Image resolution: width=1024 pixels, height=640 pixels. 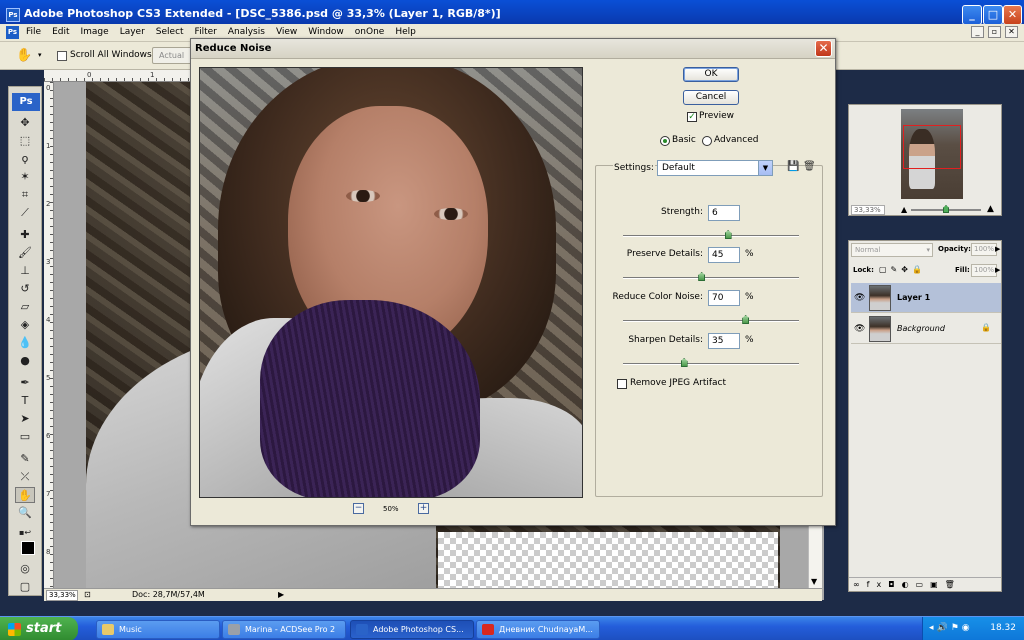 I want to click on start-button: start, so click(x=39, y=628).